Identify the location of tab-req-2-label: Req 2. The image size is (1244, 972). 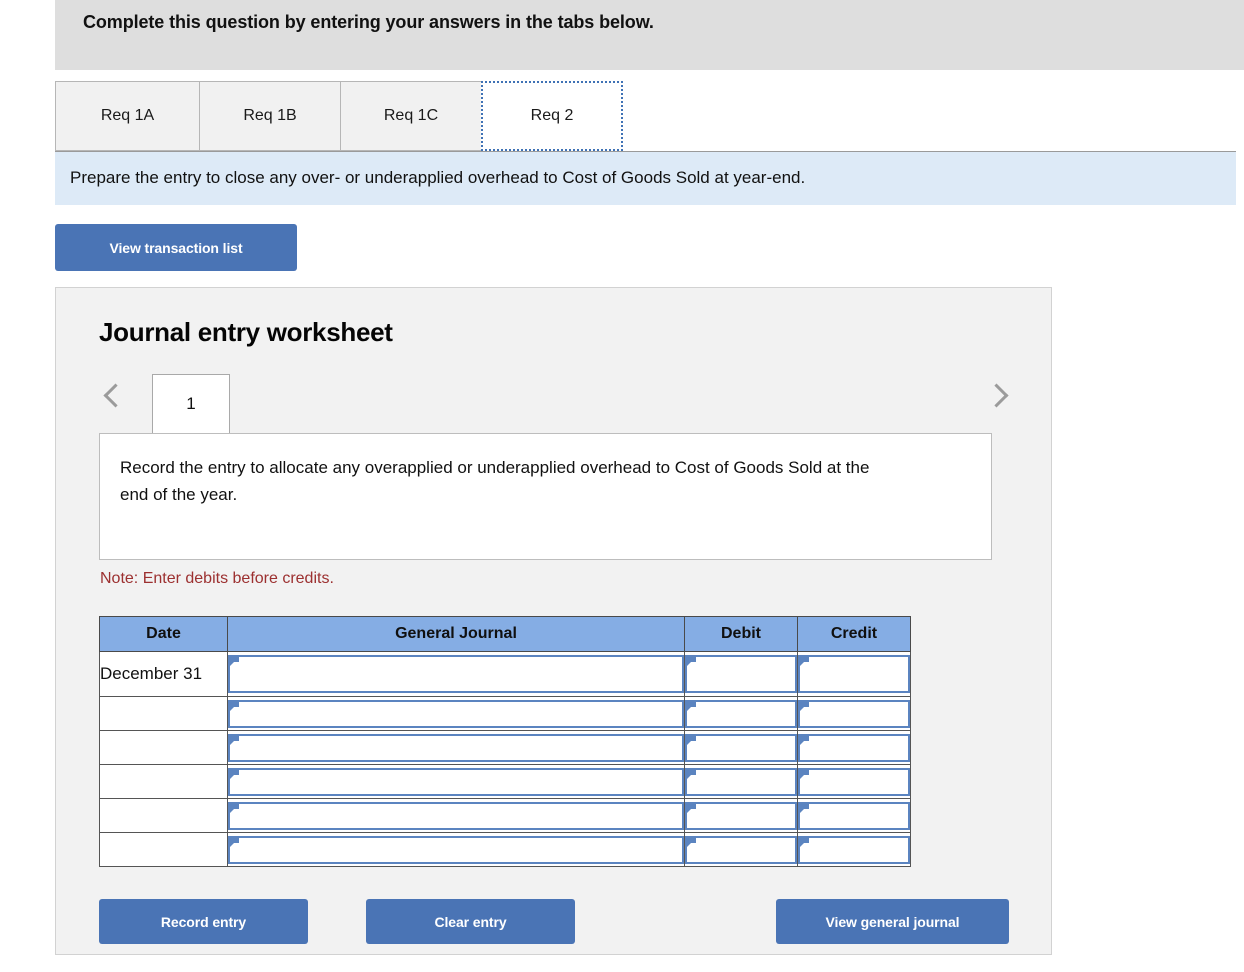
(552, 115).